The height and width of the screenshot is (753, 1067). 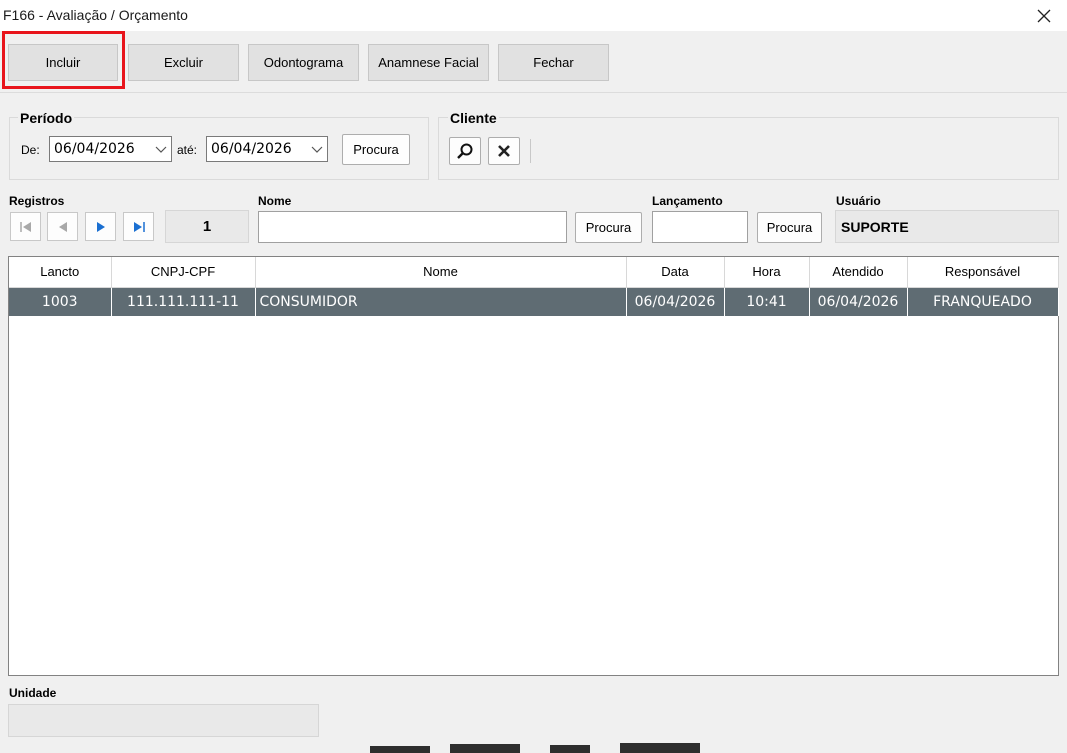 What do you see at coordinates (947, 226) in the screenshot?
I see `usuario-value: SUPORTE` at bounding box center [947, 226].